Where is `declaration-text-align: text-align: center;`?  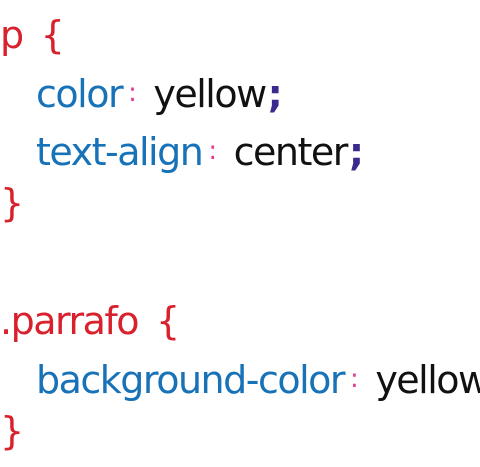
declaration-text-align: text-align: center; is located at coordinates (200, 151).